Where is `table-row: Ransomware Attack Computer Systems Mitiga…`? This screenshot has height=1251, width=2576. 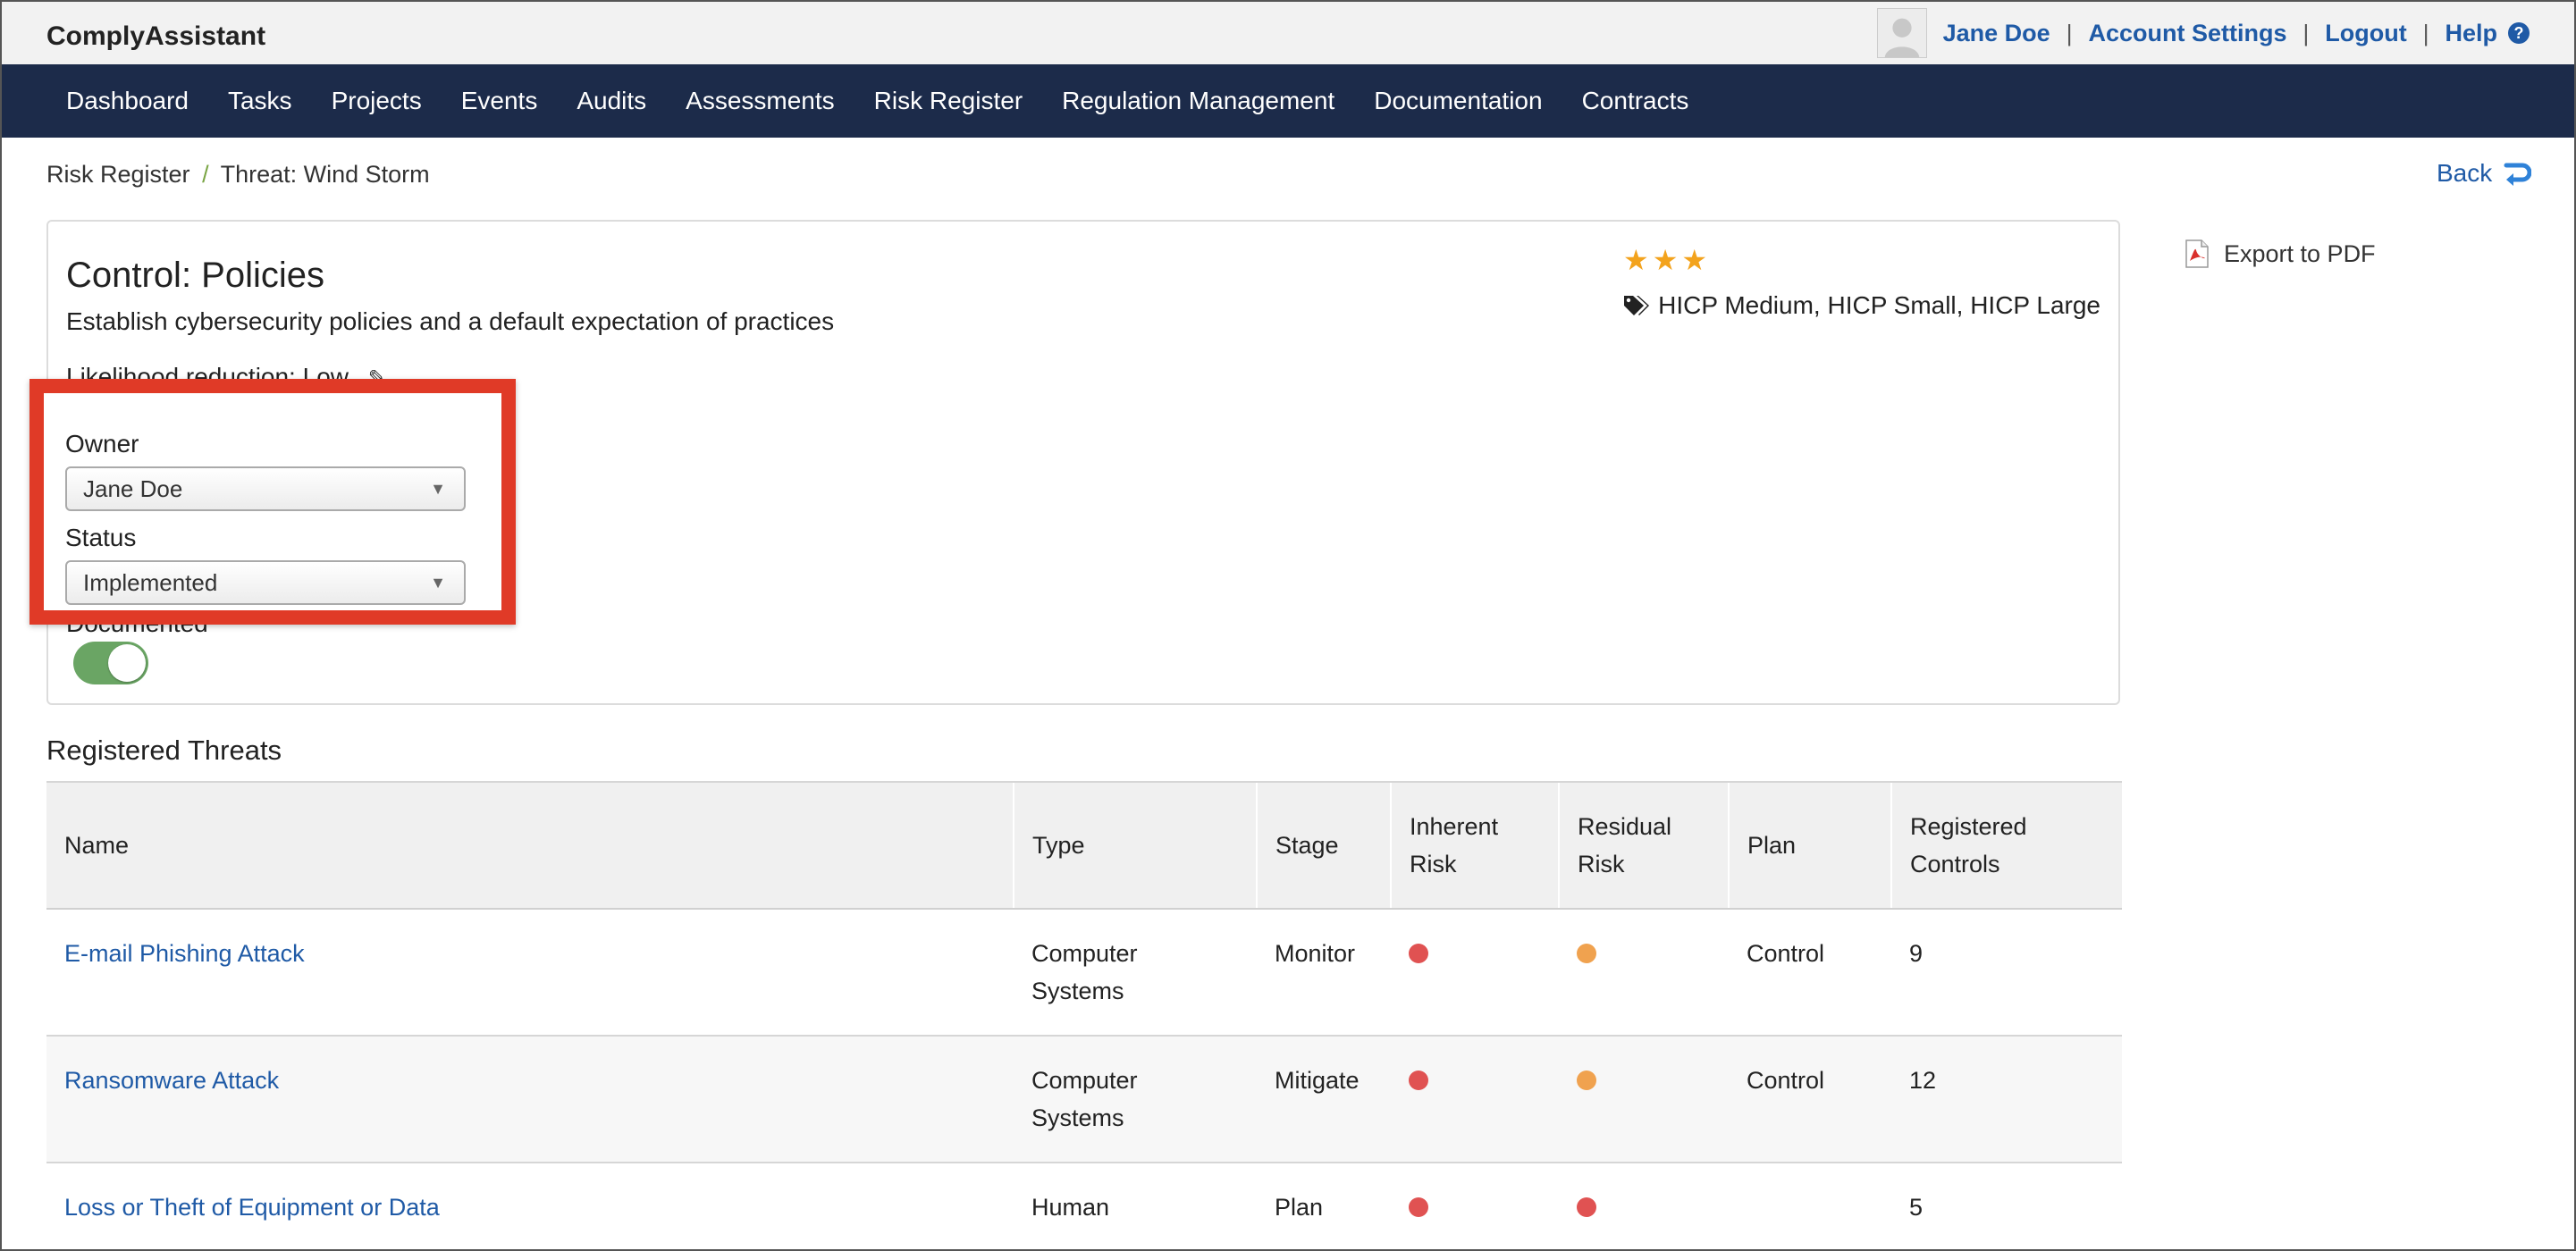
table-row: Ransomware Attack Computer Systems Mitiga… is located at coordinates (1084, 1099).